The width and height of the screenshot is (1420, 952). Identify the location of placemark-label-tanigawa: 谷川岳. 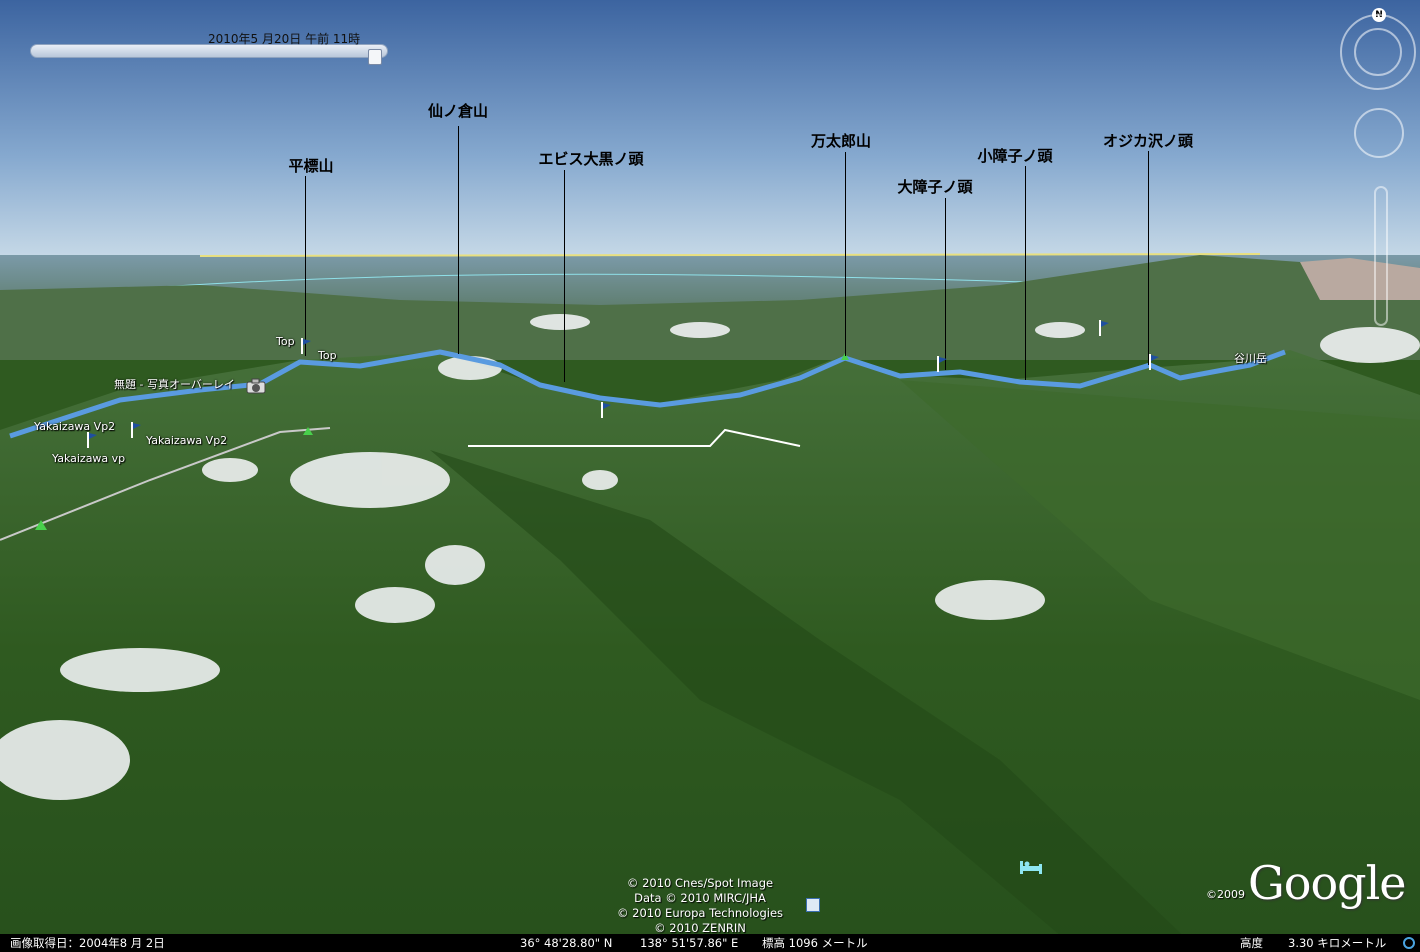
(1250, 358).